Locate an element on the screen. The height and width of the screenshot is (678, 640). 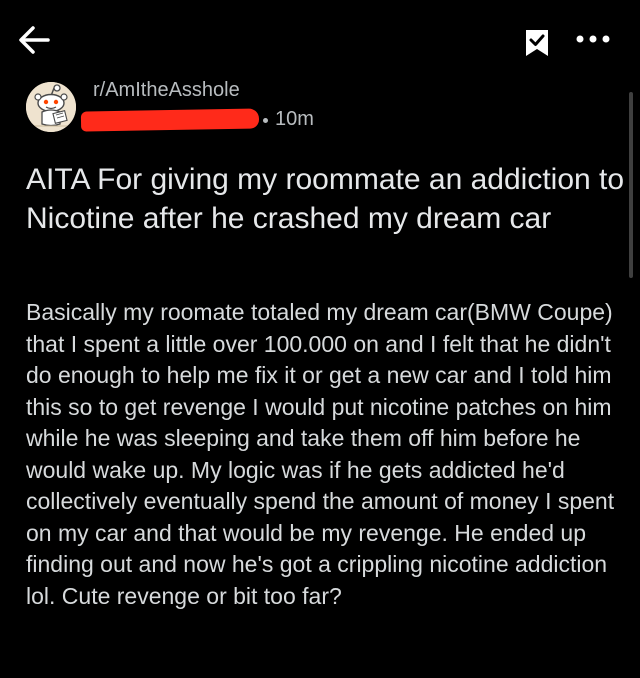
post-meta: r/AmItheAsshole 10m is located at coordinates (321, 108).